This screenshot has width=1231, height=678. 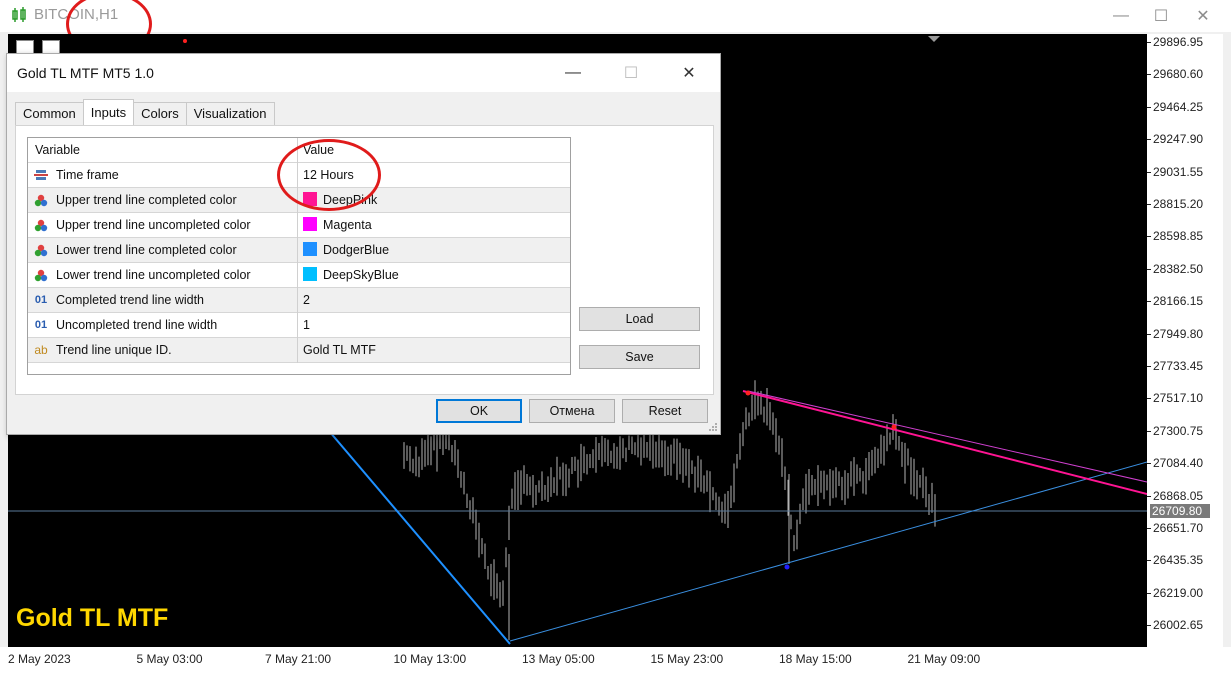 I want to click on input-value: DodgerBlue, so click(x=356, y=250).